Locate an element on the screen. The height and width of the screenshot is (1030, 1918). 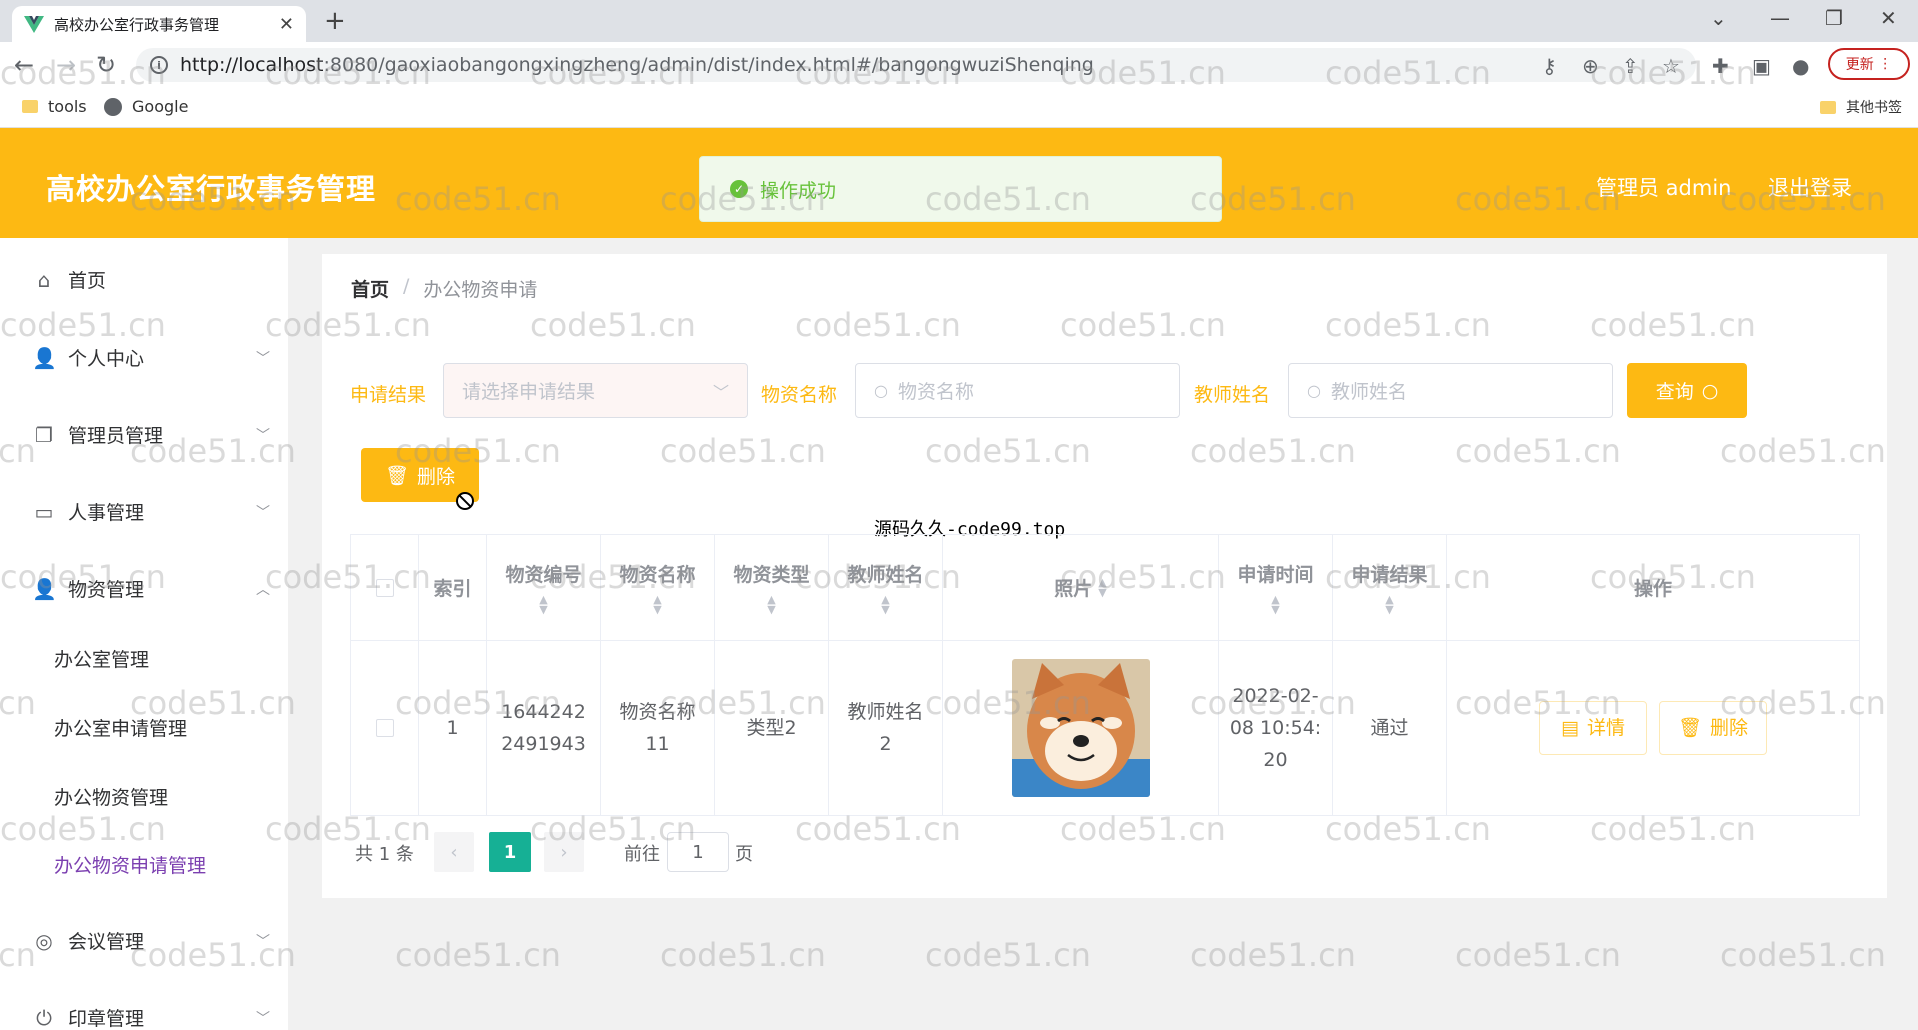
header-label: 物资类型 is located at coordinates (771, 575).